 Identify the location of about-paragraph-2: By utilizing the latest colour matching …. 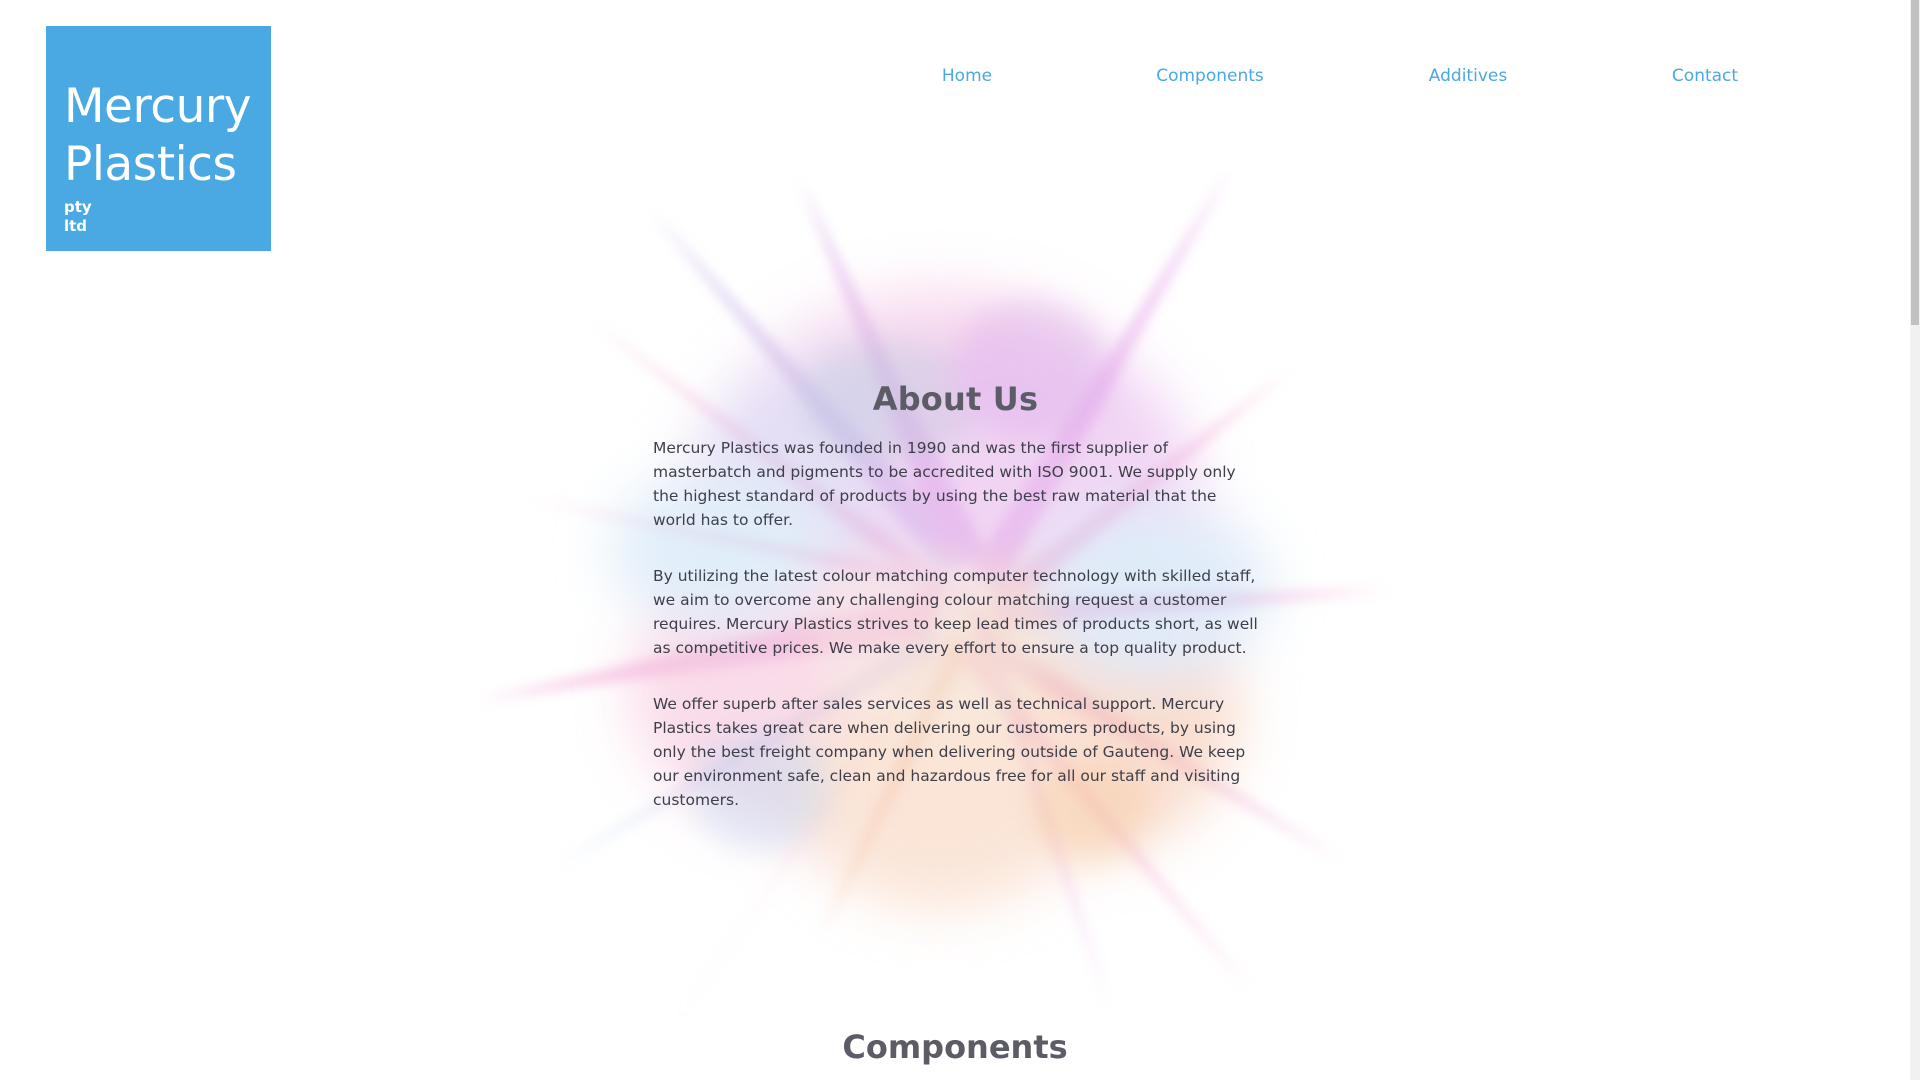
(955, 612).